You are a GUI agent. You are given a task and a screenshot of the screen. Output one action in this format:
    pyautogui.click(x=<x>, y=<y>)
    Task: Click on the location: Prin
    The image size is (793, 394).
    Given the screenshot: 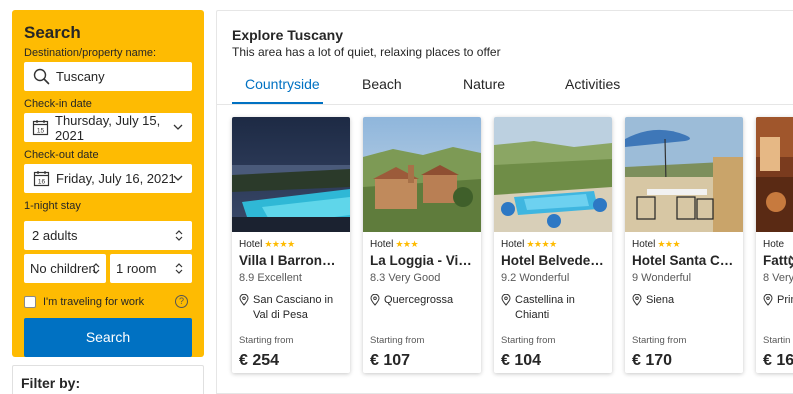 What is the action you would take?
    pyautogui.click(x=778, y=308)
    